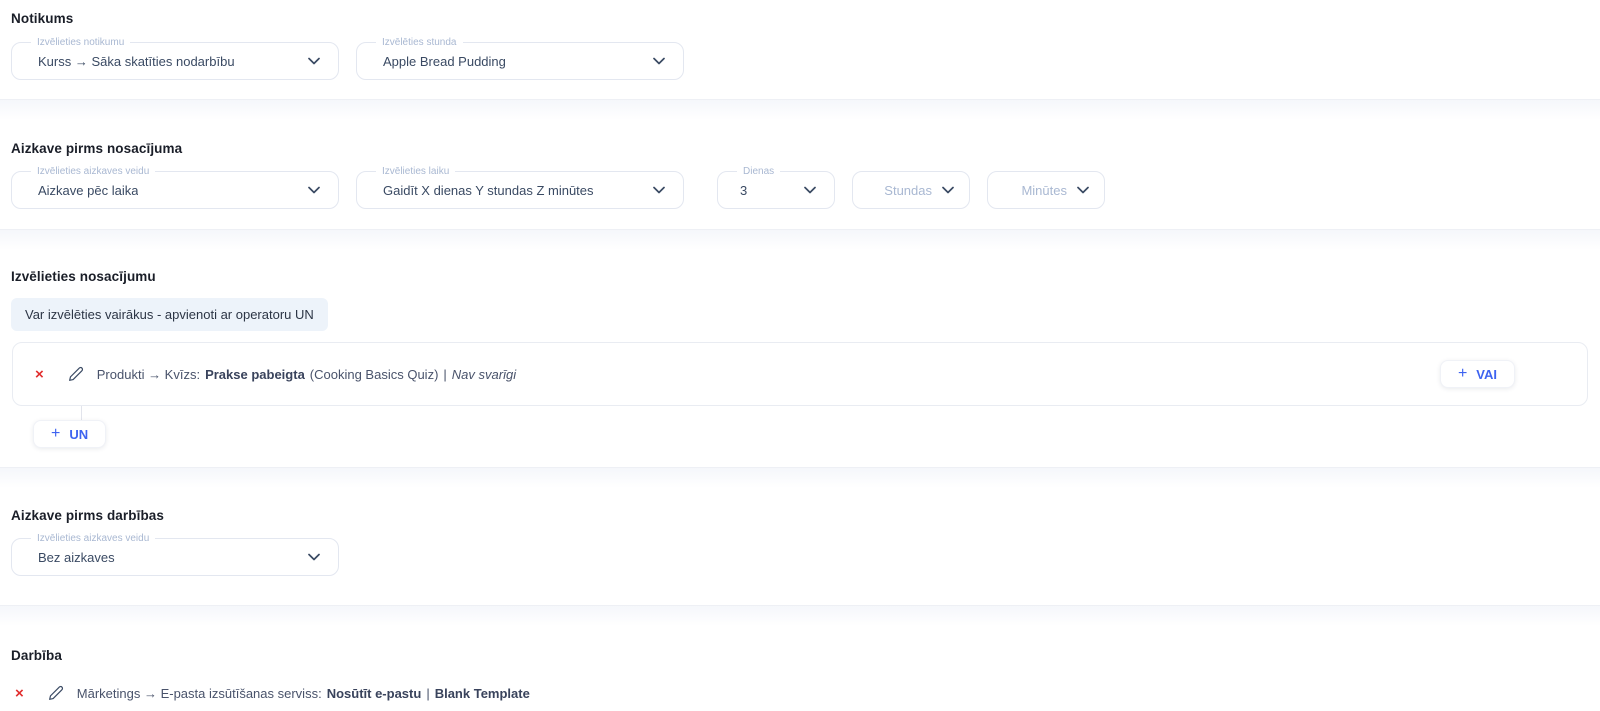 This screenshot has width=1600, height=711. I want to click on connector-line, so click(81, 413).